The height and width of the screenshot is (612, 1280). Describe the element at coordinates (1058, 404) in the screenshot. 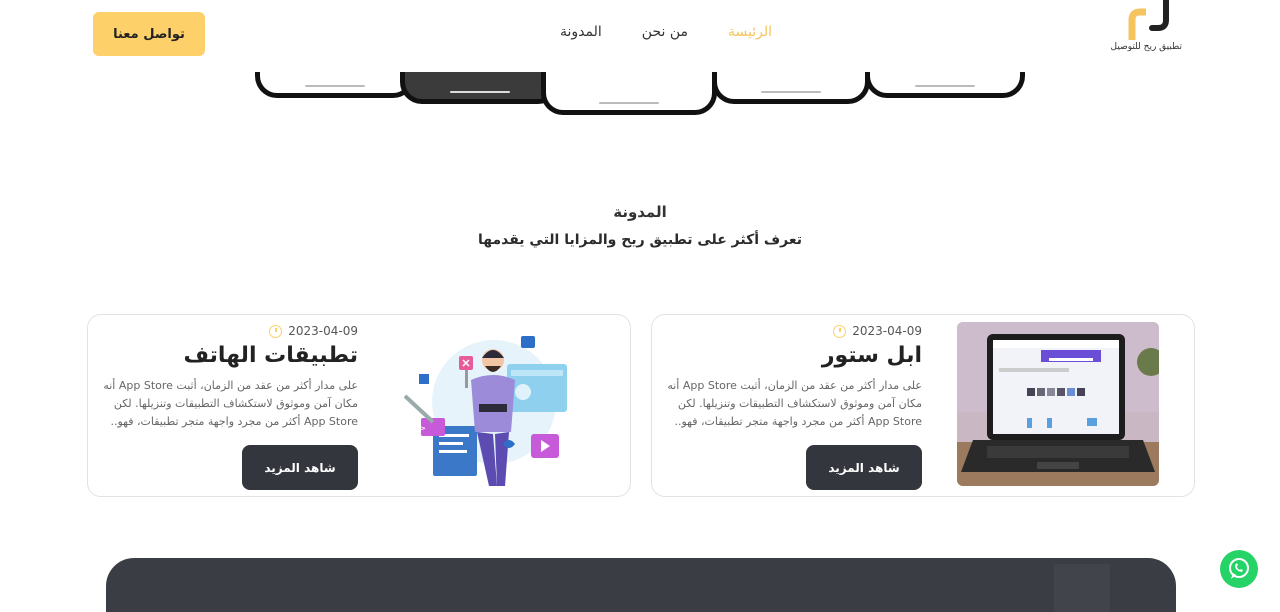

I see `laptop-app-store-photo` at that location.